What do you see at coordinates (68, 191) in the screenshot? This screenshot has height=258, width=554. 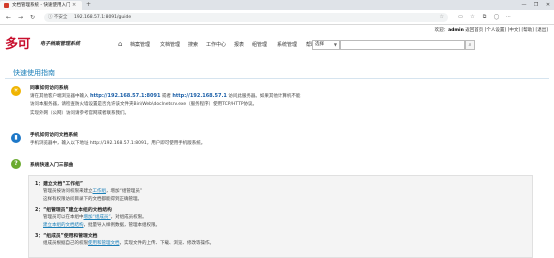 I see `text-fragment: 管理员按访问权限来建立` at bounding box center [68, 191].